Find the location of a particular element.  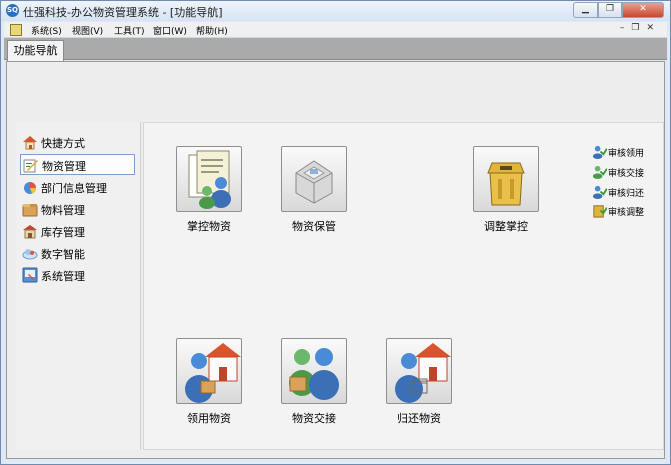

chart-icon is located at coordinates (30, 188).